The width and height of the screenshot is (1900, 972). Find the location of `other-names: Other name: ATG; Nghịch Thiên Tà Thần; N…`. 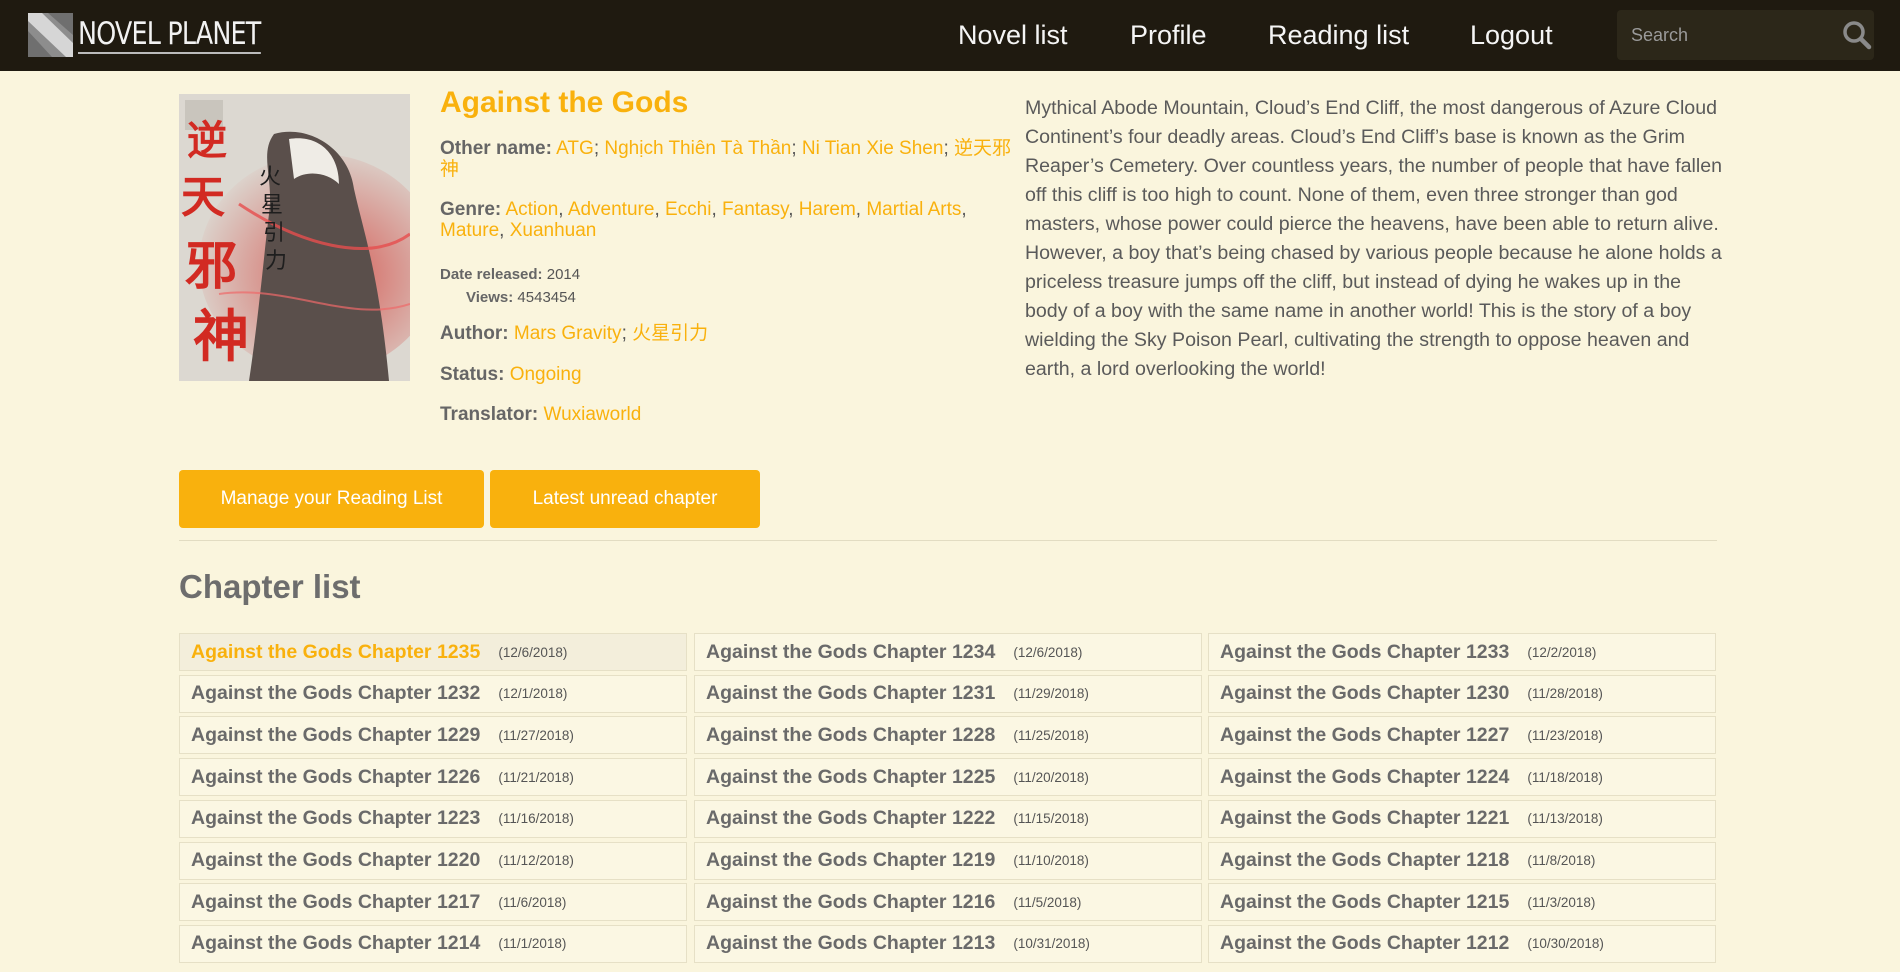

other-names: Other name: ATG; Nghịch Thiên Tà Thần; N… is located at coordinates (726, 159).